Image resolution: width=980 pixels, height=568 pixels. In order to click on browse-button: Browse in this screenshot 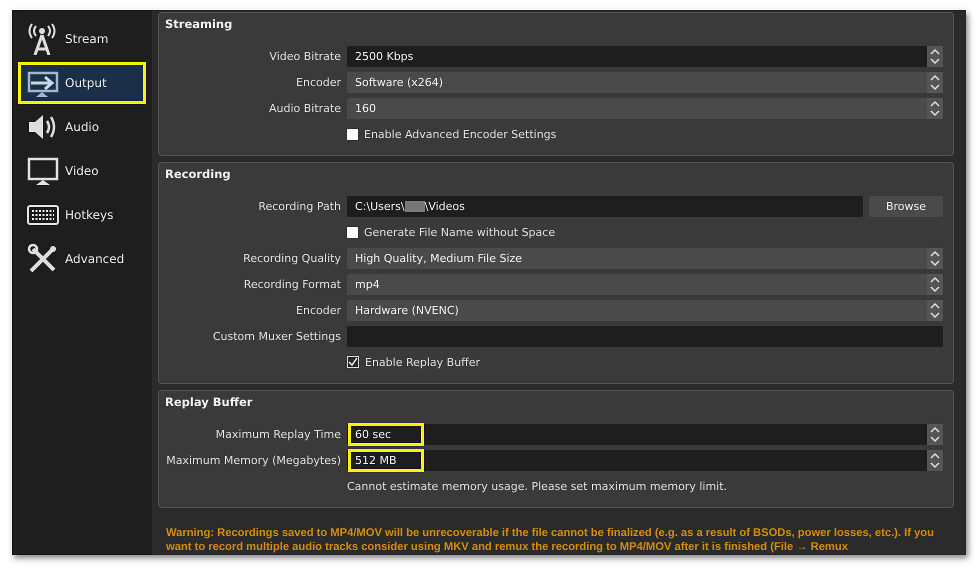, I will do `click(906, 206)`.